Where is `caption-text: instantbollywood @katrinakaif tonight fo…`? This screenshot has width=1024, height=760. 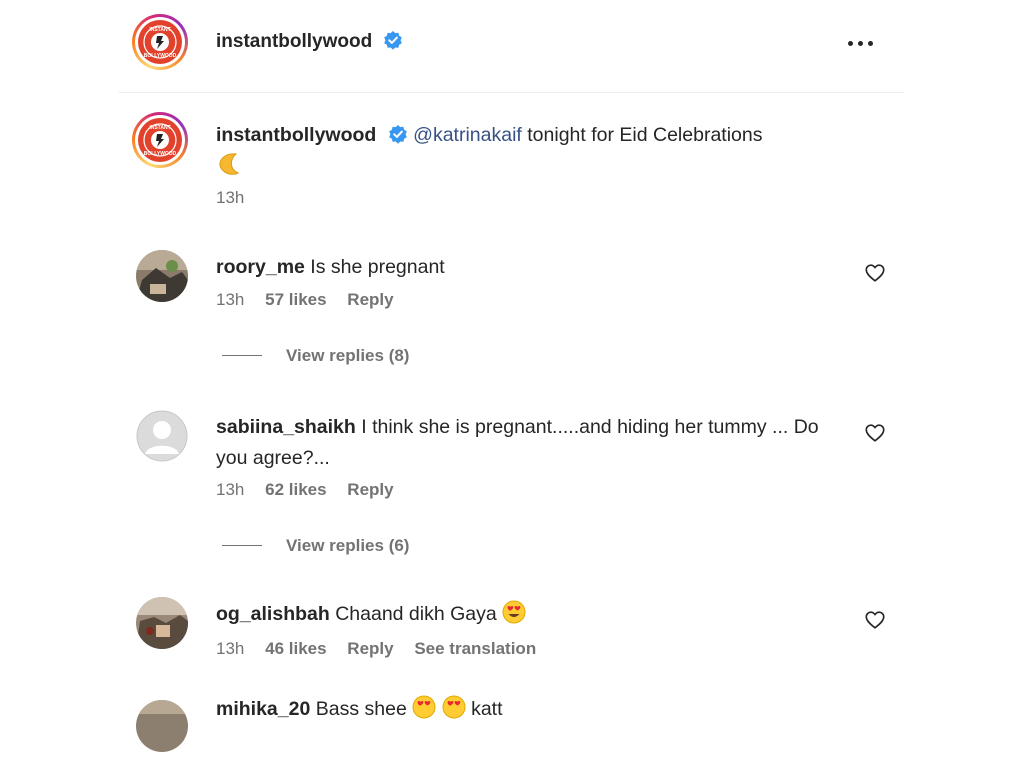 caption-text: instantbollywood @katrinakaif tonight fo… is located at coordinates (536, 151).